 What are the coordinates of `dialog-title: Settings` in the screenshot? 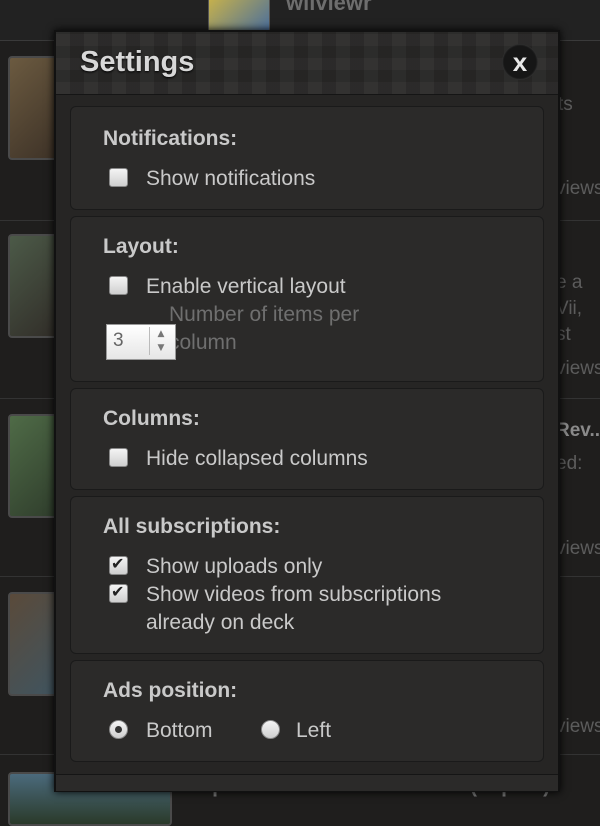 It's located at (137, 62).